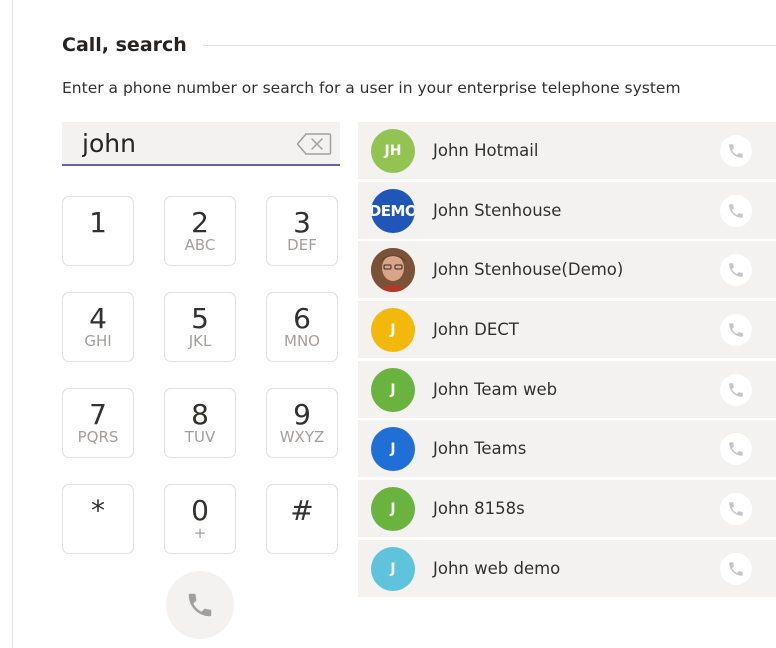 The image size is (776, 648). What do you see at coordinates (98, 318) in the screenshot?
I see `dialpad-key-digit: 4` at bounding box center [98, 318].